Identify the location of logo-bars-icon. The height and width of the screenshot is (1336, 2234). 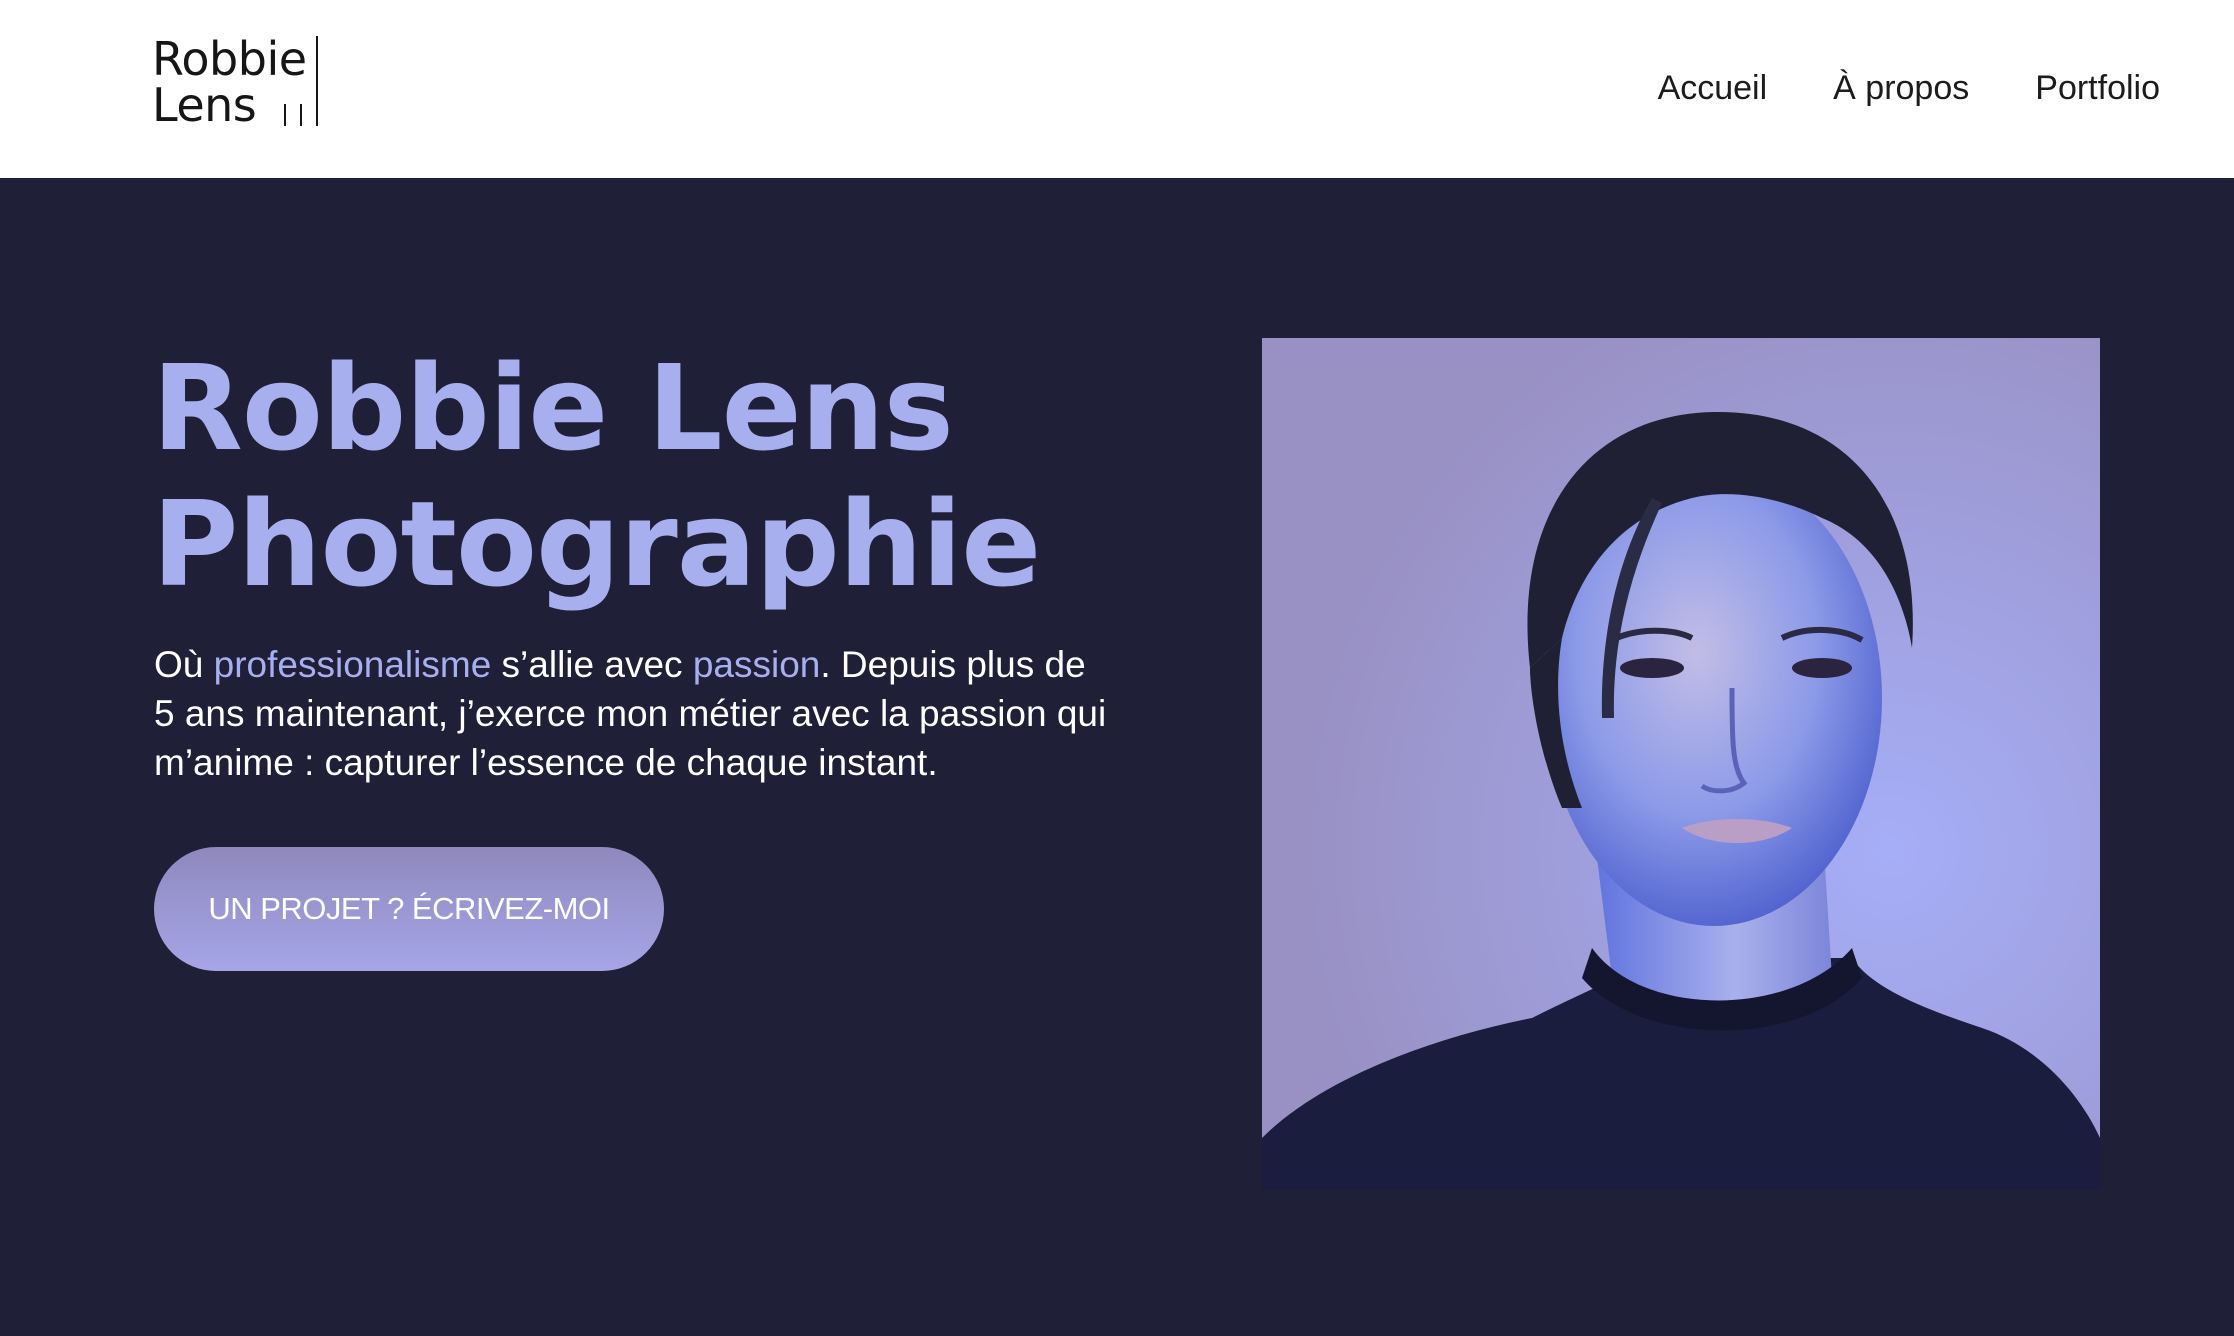
(300, 81).